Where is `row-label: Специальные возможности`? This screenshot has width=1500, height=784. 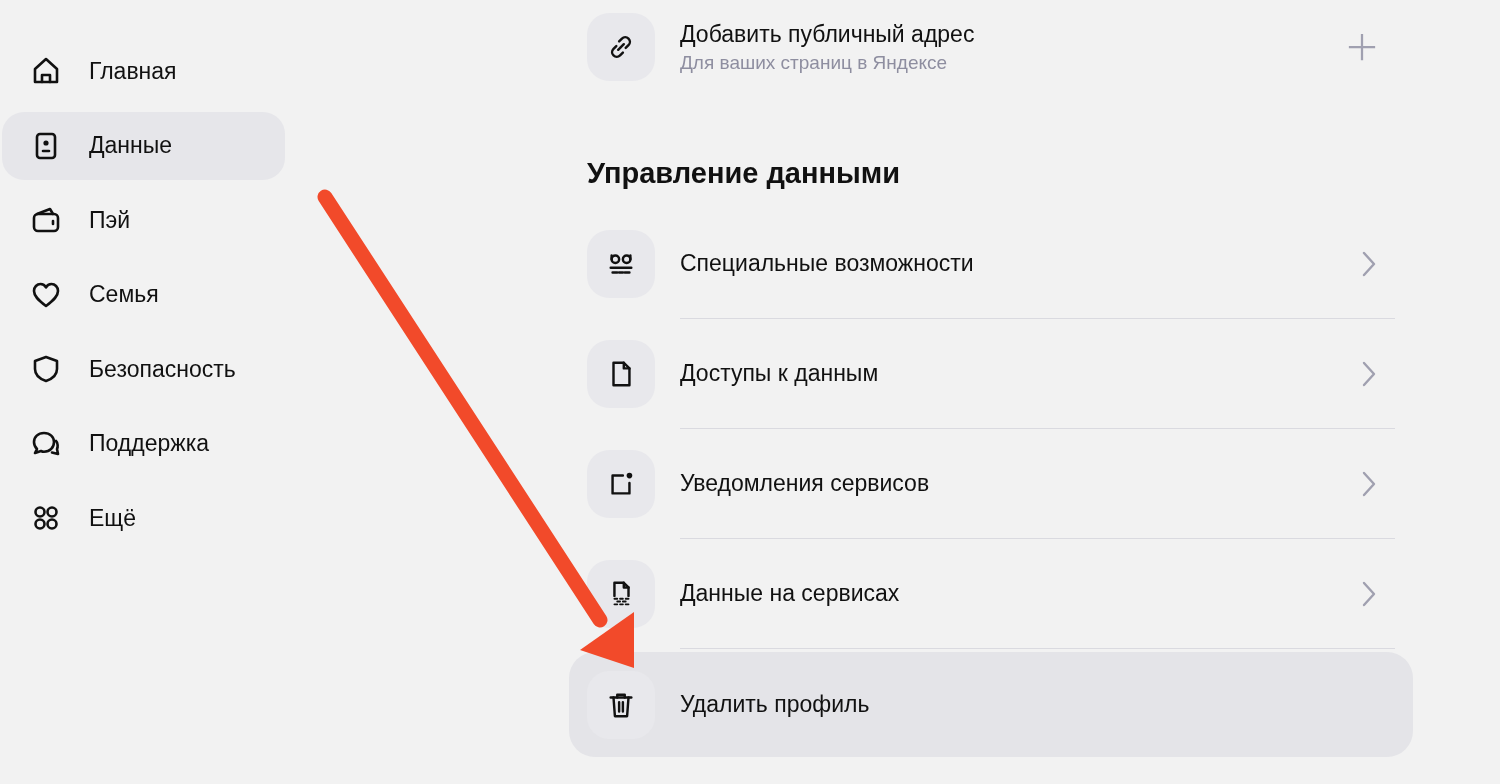 row-label: Специальные возможности is located at coordinates (827, 263).